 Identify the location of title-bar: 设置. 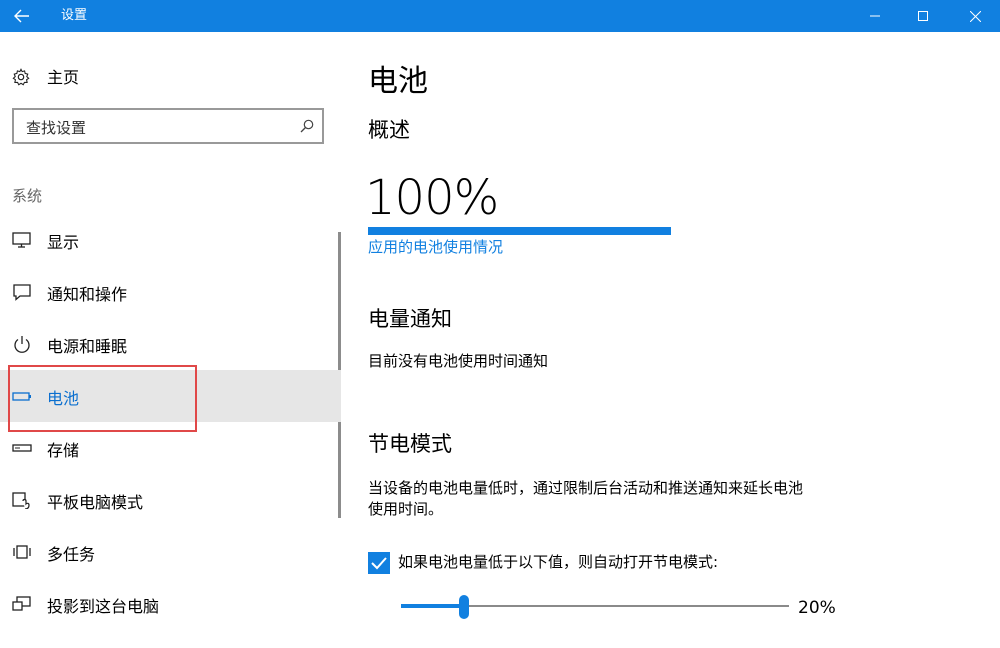
(500, 16).